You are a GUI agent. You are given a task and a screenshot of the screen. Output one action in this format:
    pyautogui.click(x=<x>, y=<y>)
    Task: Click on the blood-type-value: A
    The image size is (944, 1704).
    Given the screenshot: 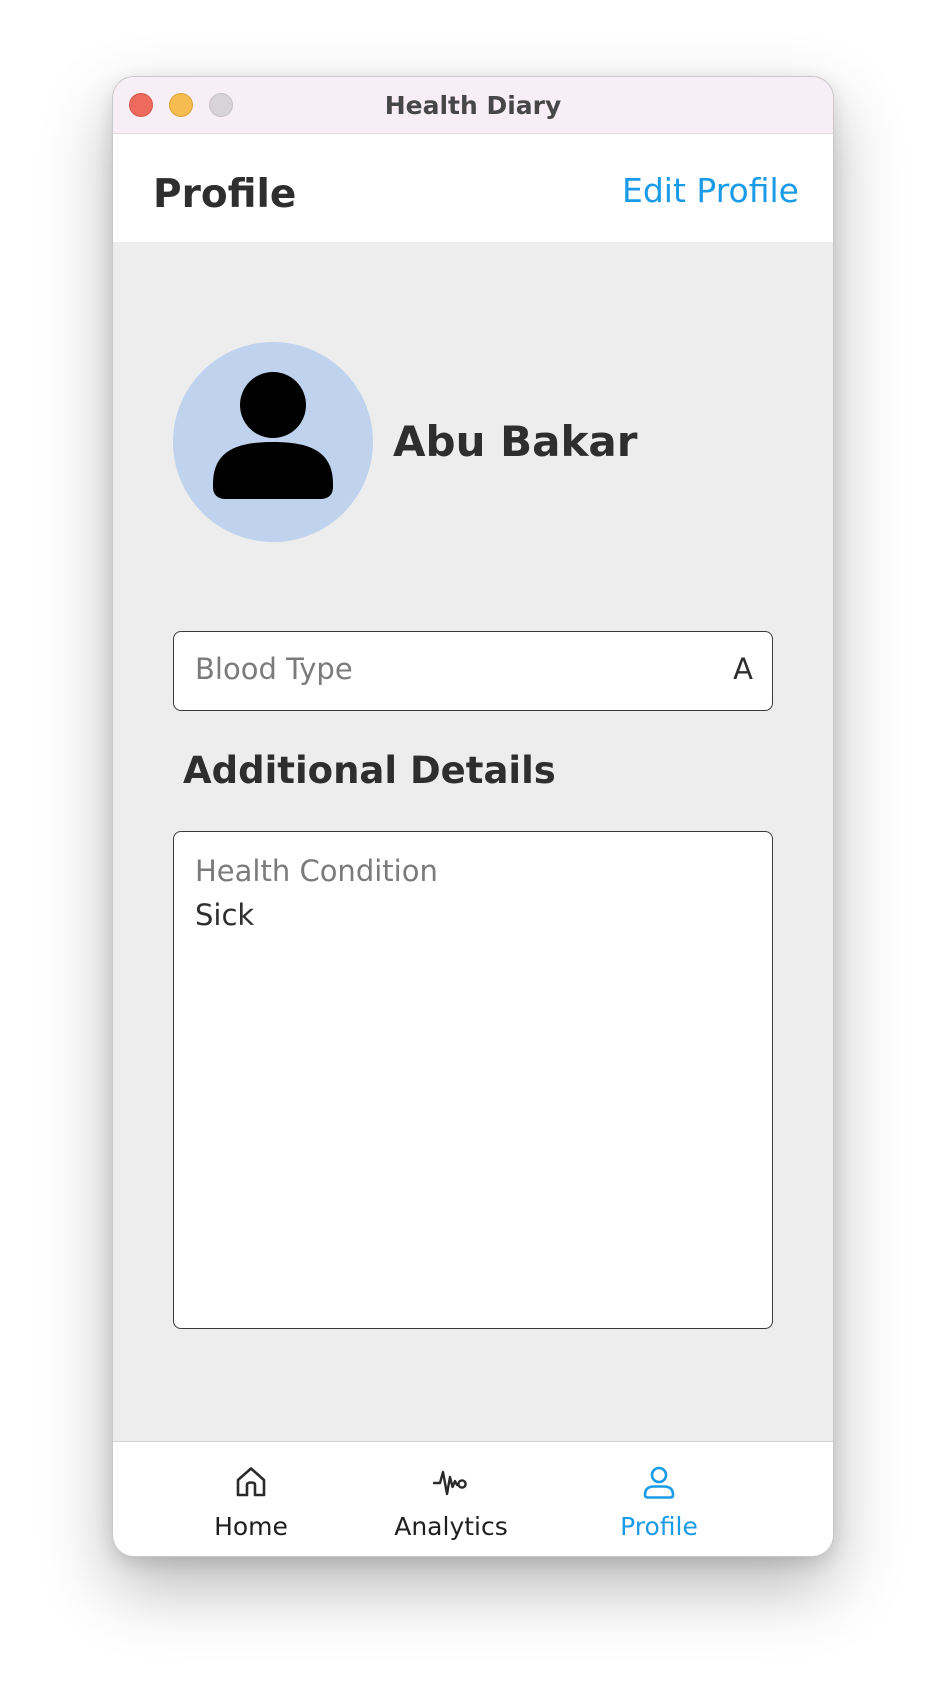 What is the action you would take?
    pyautogui.click(x=743, y=669)
    